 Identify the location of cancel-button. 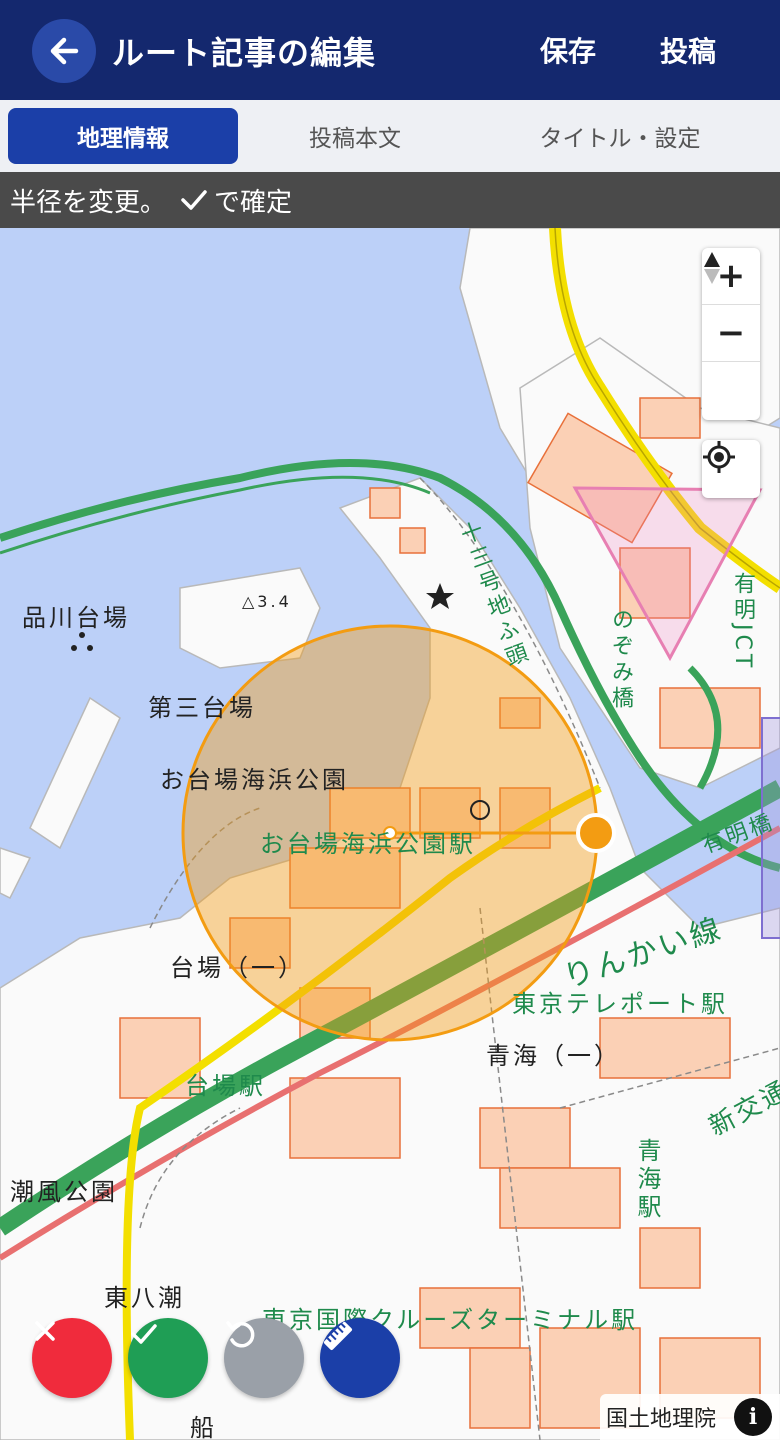
(72, 1358).